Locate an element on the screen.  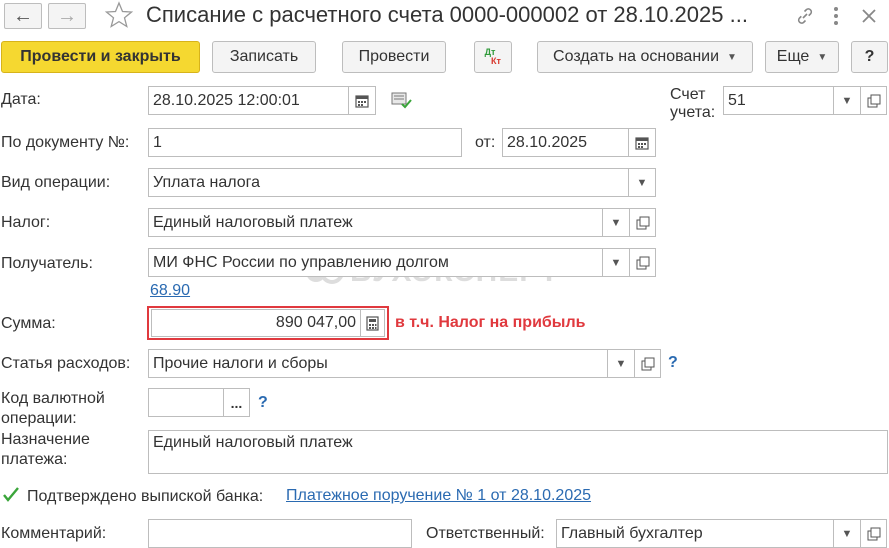
checkmark-icon is located at coordinates (11, 494).